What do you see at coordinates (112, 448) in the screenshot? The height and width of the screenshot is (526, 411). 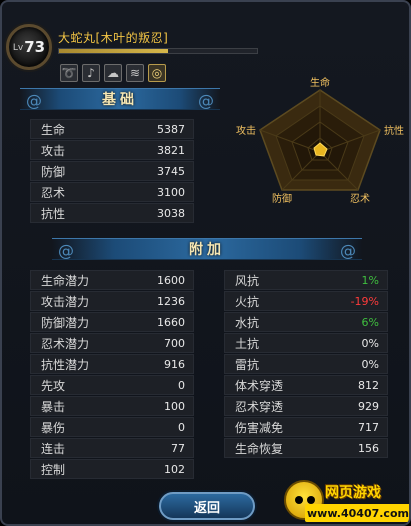 I see `extra-stat-row: 连击 77` at bounding box center [112, 448].